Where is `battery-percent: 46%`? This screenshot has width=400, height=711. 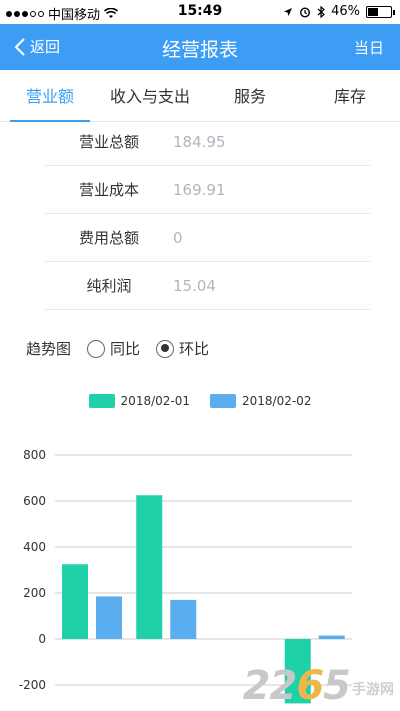
battery-percent: 46% is located at coordinates (345, 11).